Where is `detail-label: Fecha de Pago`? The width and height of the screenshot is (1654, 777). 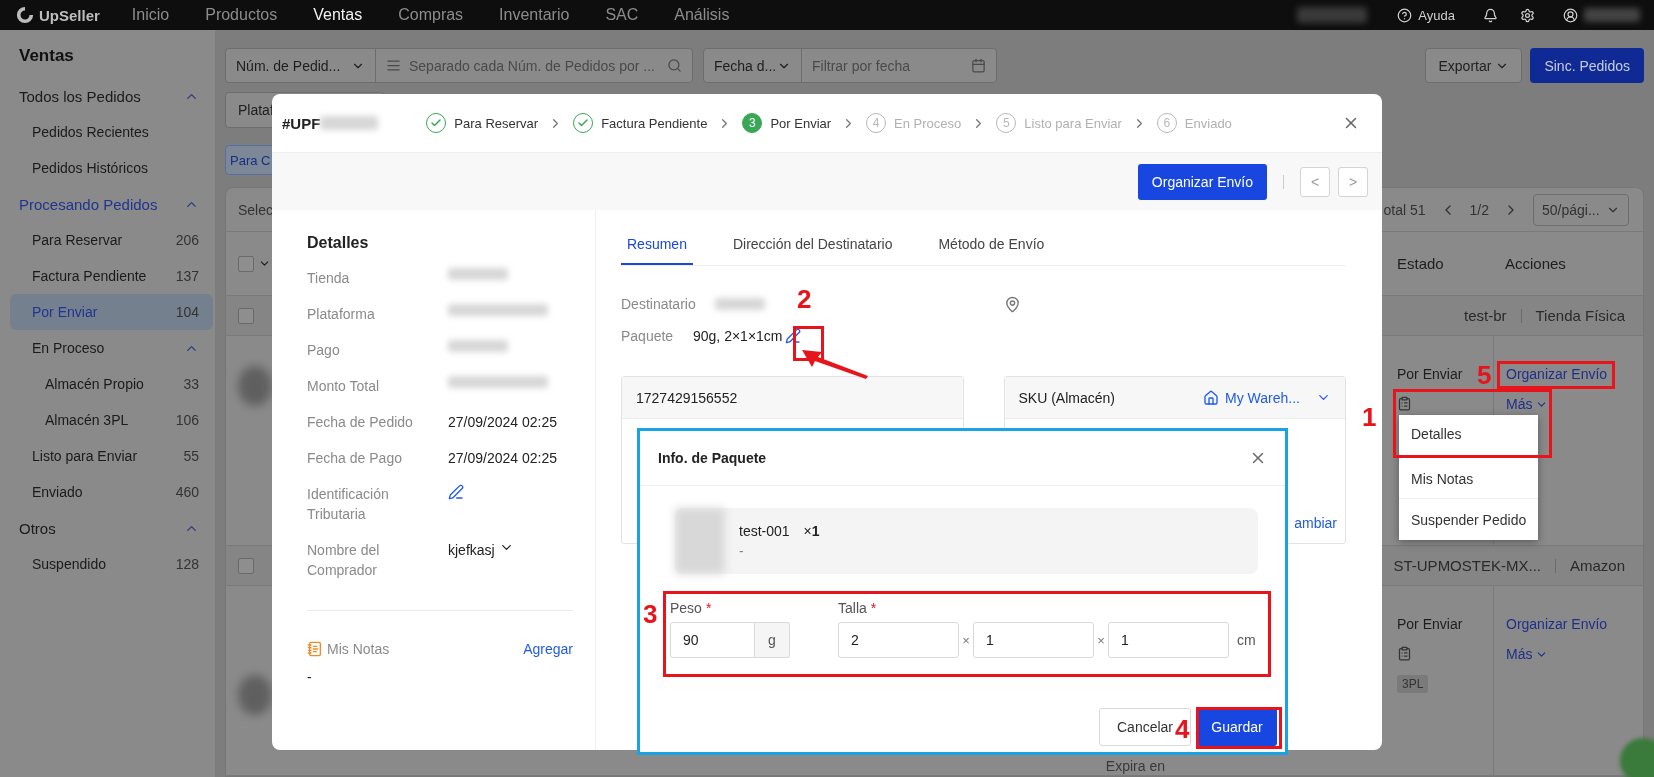 detail-label: Fecha de Pago is located at coordinates (355, 458).